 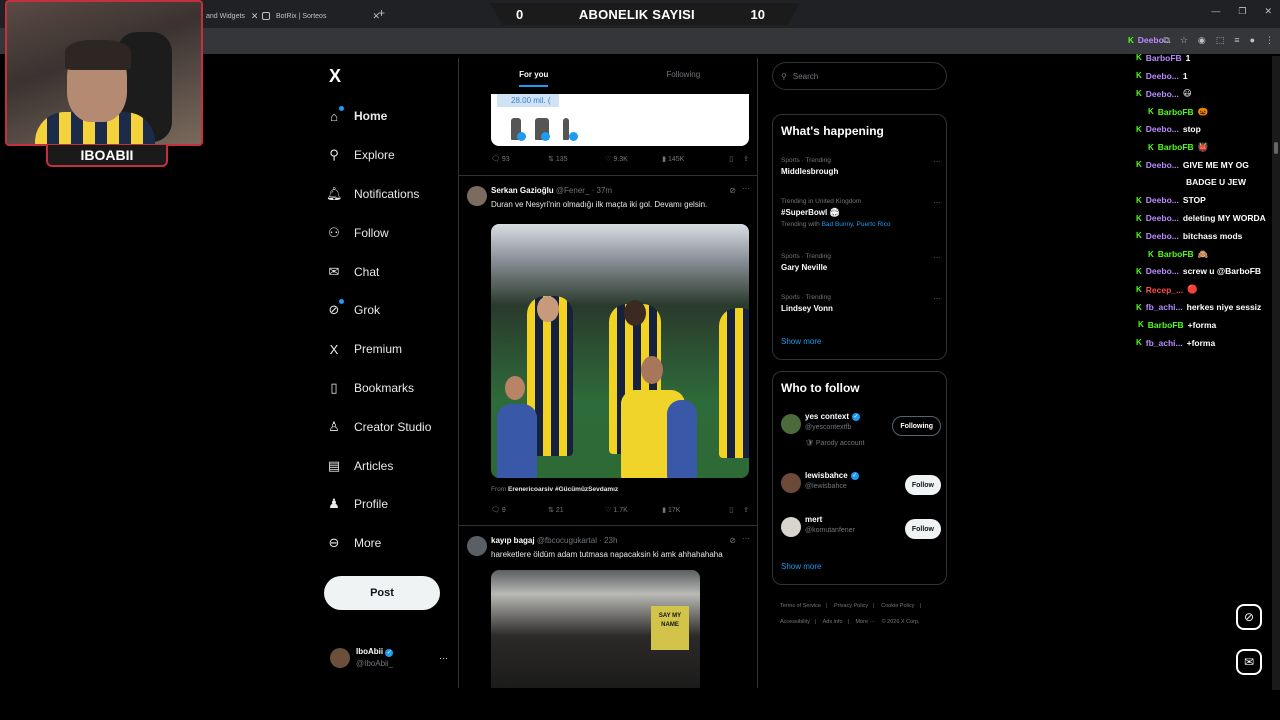 I want to click on like-button: ♡ 1.7K, so click(x=633, y=510).